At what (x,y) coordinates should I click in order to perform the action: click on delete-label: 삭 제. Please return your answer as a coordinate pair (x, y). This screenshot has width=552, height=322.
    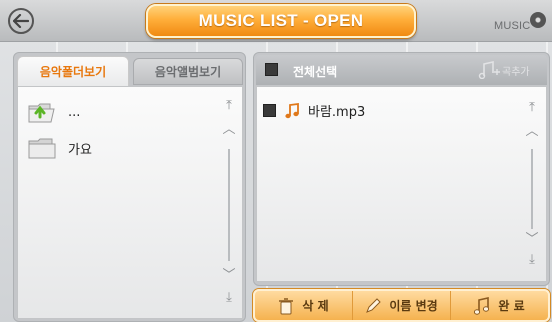
    Looking at the image, I should click on (315, 306).